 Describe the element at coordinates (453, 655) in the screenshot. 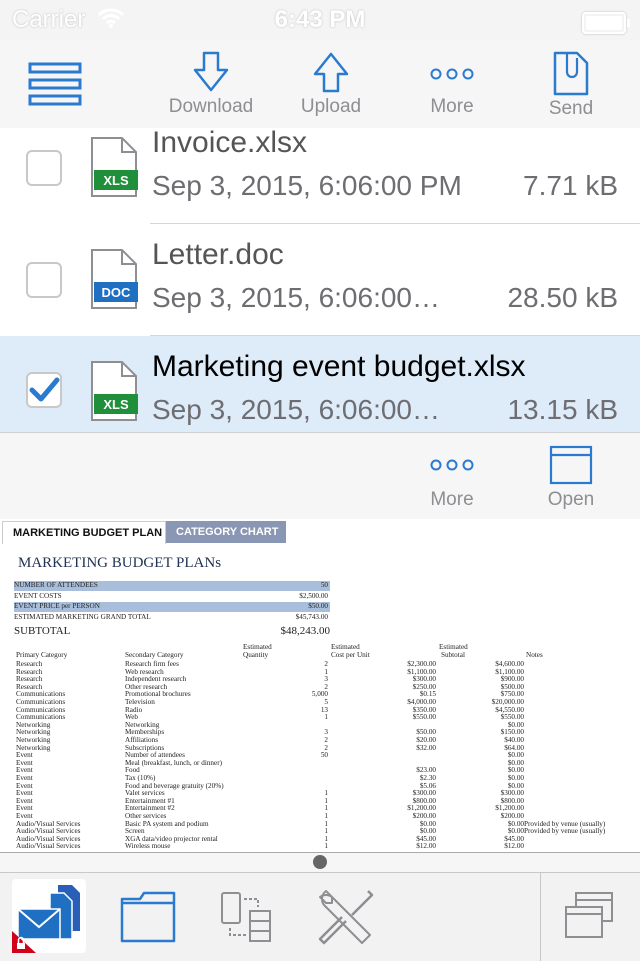

I see `col-header-subtotal: Subtotal` at that location.